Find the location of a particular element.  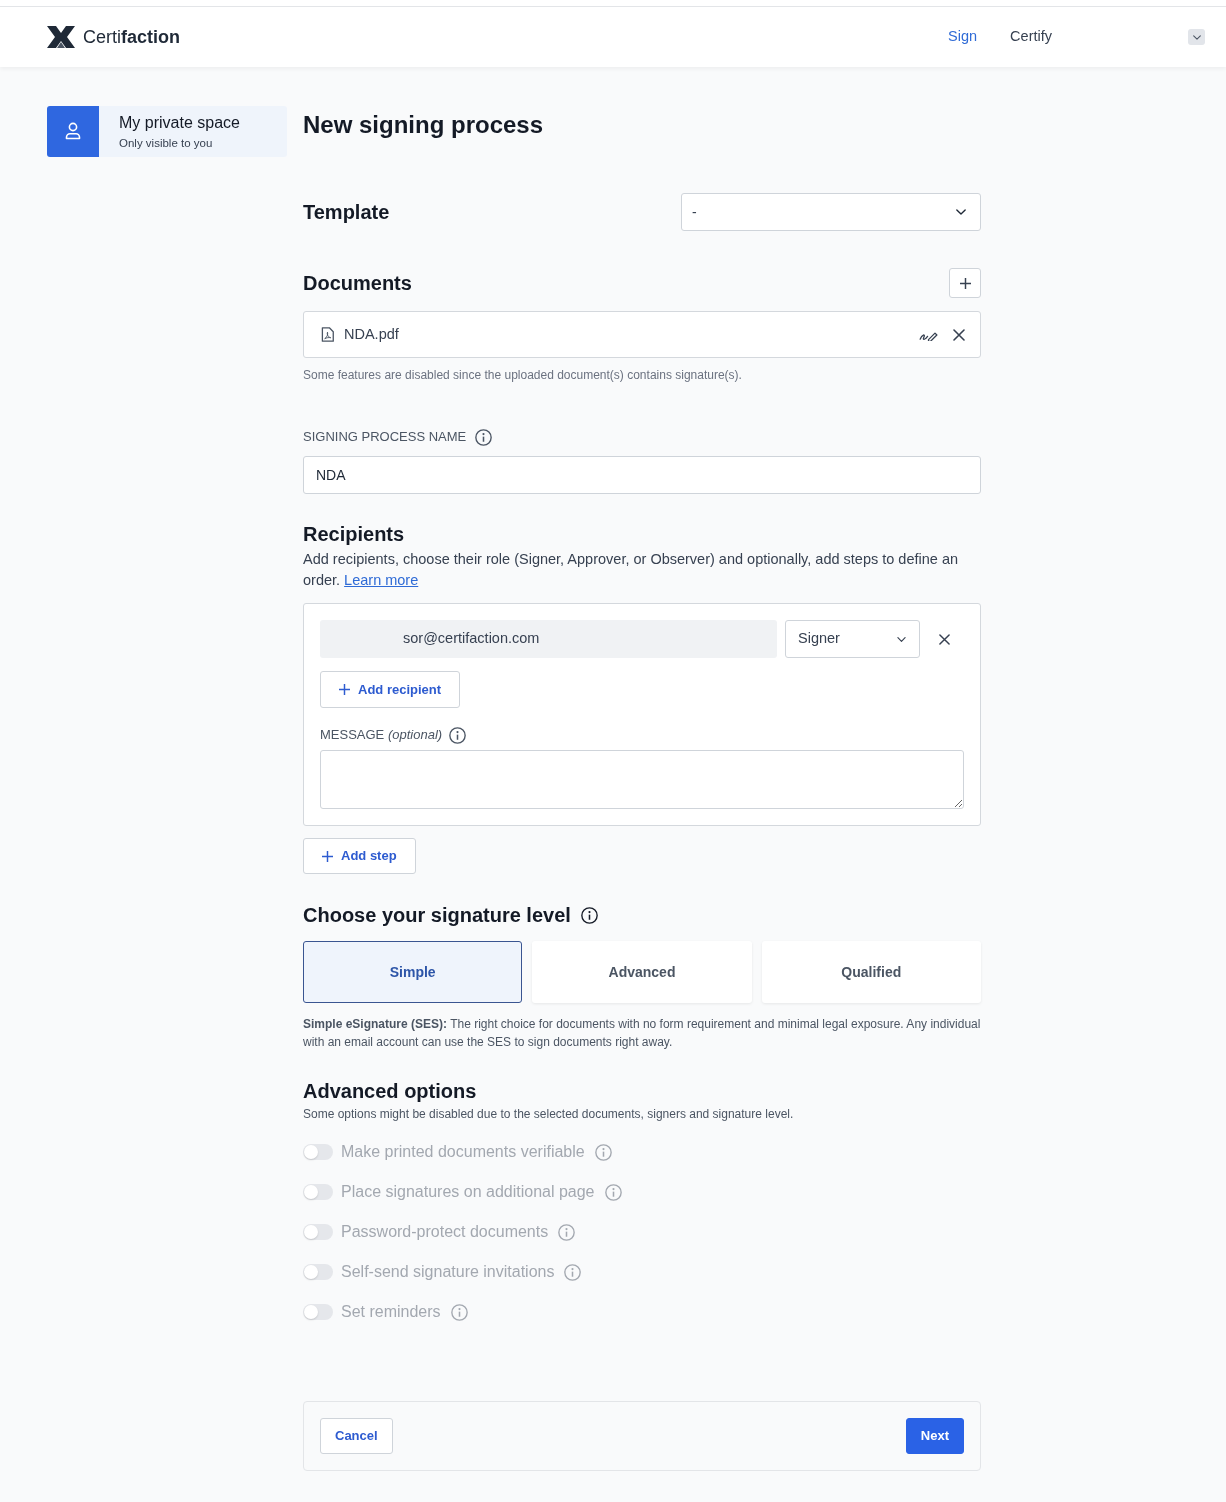

nav-tab: Certify is located at coordinates (1031, 37).